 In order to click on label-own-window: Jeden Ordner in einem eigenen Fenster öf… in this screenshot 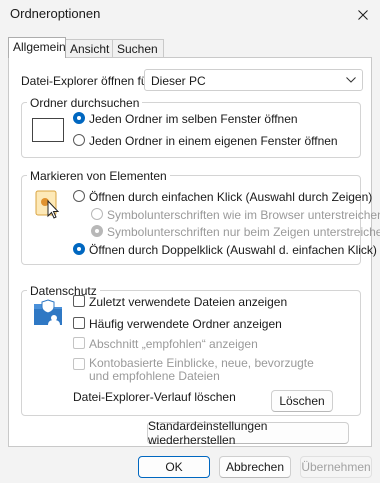, I will do `click(213, 141)`.